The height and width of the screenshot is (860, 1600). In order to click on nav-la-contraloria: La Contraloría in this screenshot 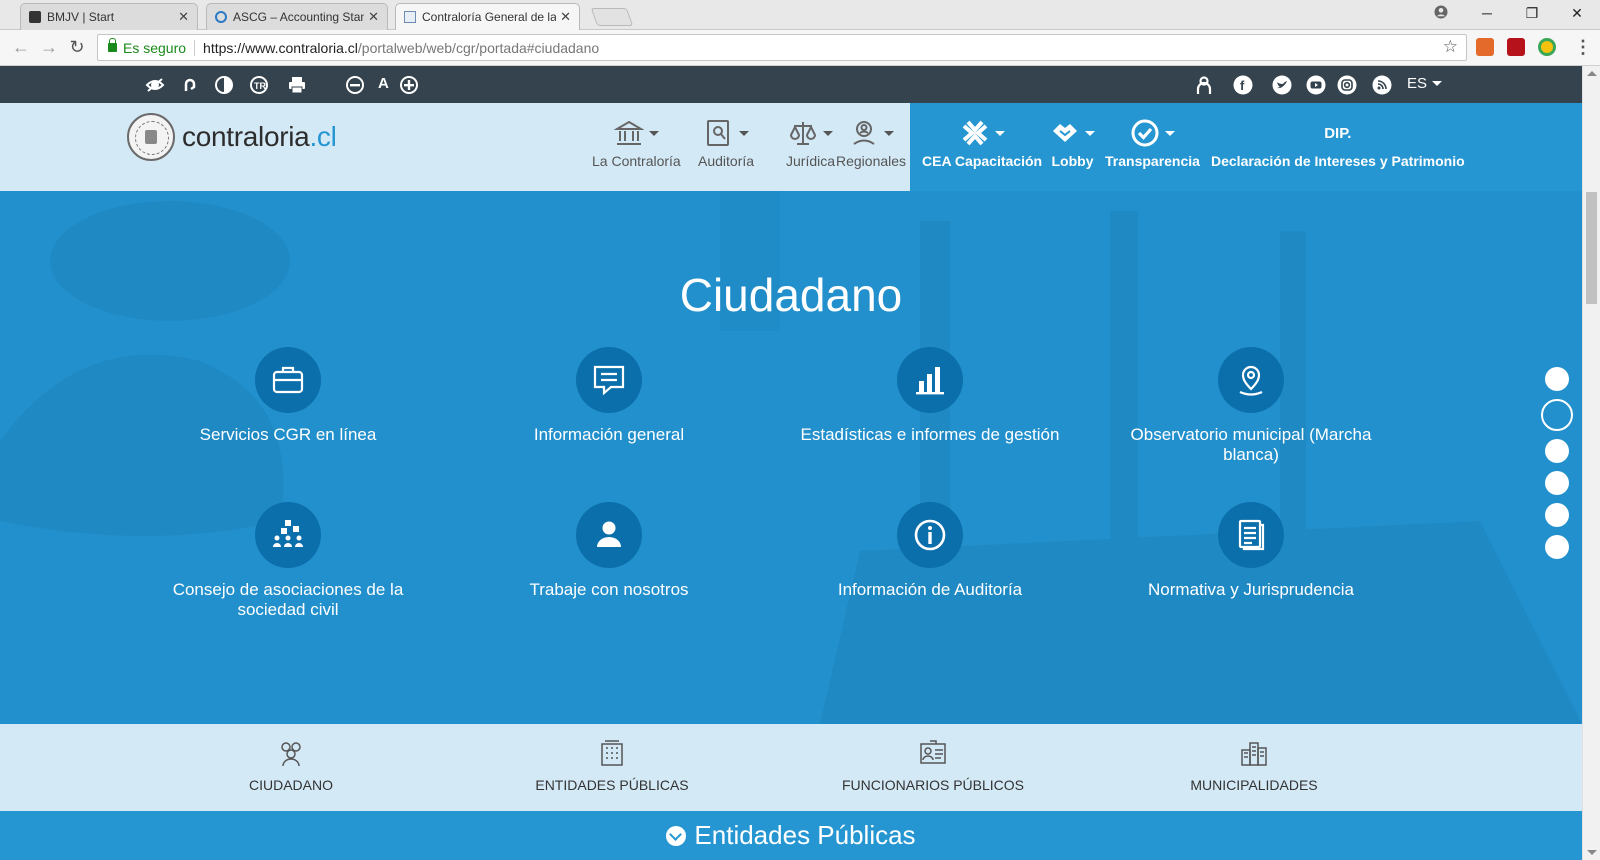, I will do `click(636, 143)`.